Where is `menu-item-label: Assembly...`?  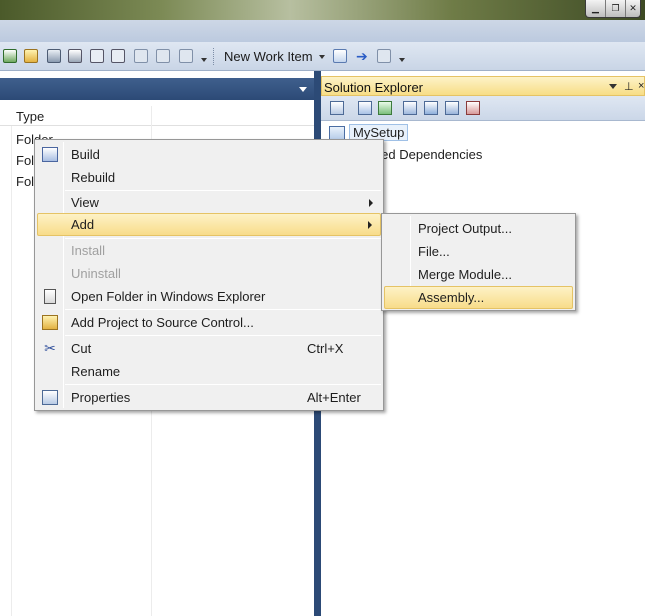 menu-item-label: Assembly... is located at coordinates (451, 297).